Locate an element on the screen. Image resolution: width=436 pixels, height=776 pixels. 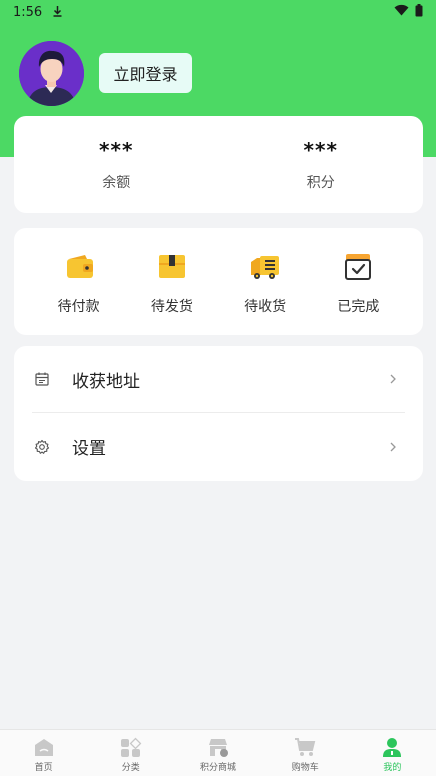
avatar is located at coordinates (51, 73).